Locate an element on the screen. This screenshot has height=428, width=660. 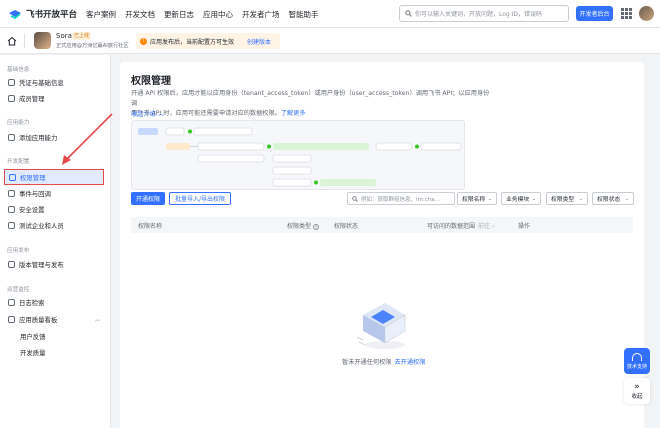
publish-notice: ! 应用发布后，当前配置方可生效 创建版本 is located at coordinates (208, 41).